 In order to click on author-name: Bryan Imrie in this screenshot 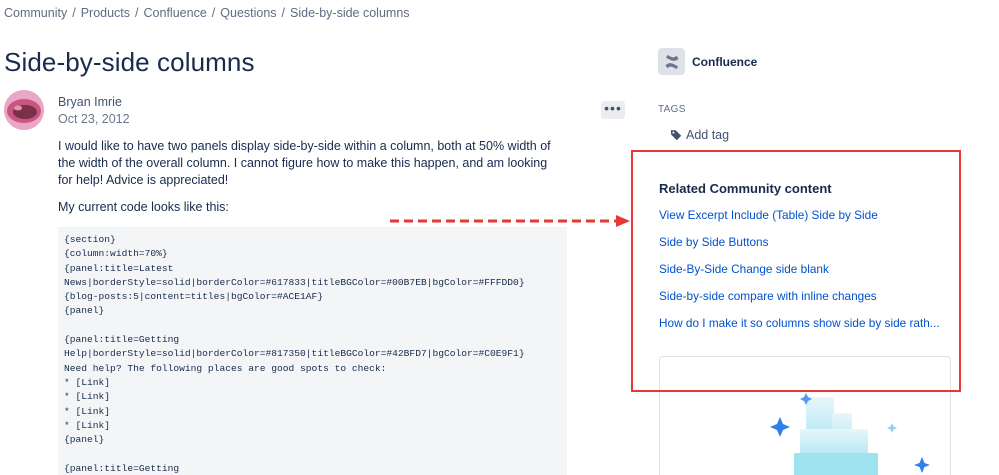, I will do `click(90, 102)`.